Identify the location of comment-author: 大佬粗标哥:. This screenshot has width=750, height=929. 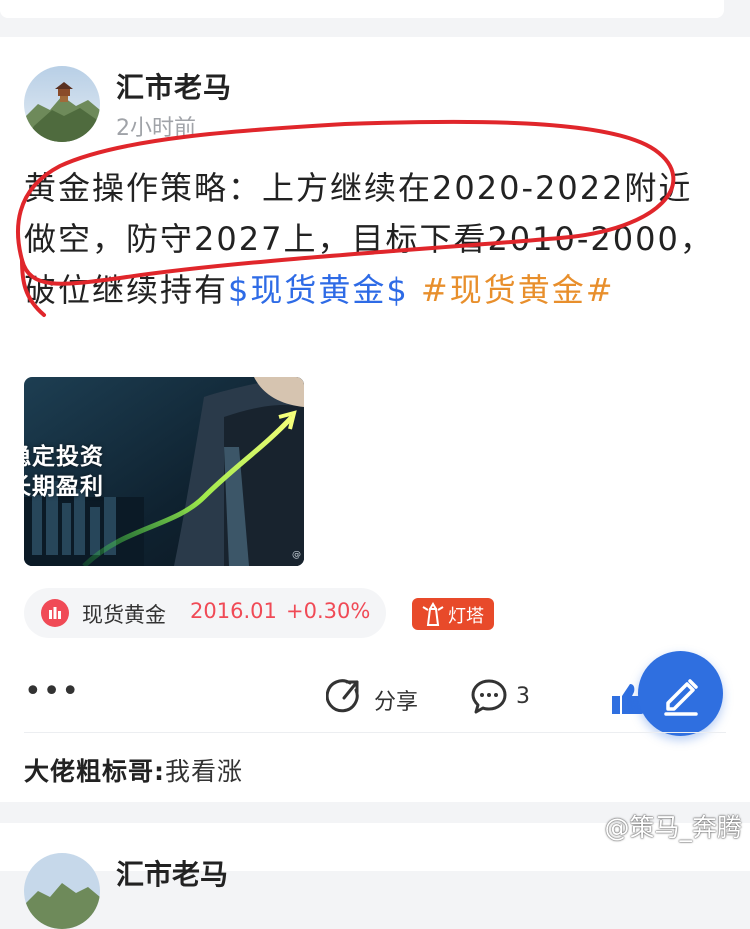
(94, 771).